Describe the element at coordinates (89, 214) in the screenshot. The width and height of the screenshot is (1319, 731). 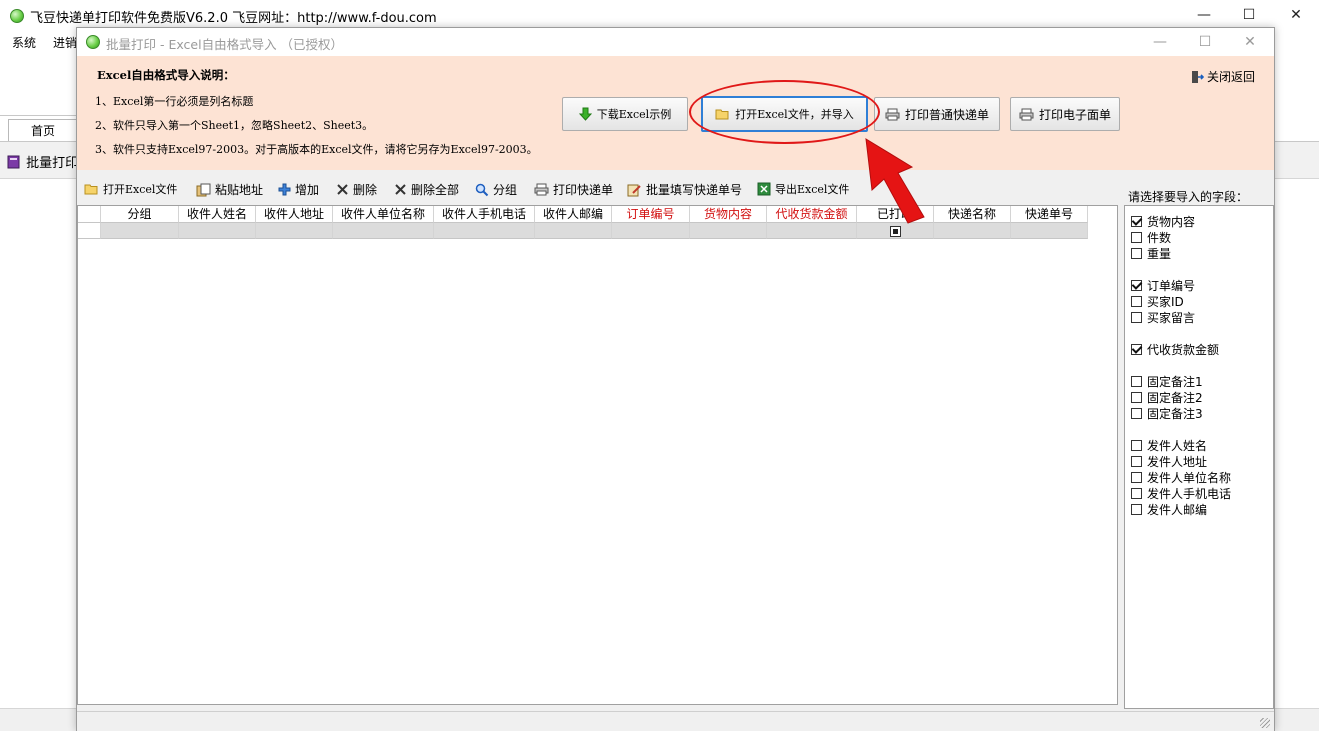
I see `grid-corner-cell` at that location.